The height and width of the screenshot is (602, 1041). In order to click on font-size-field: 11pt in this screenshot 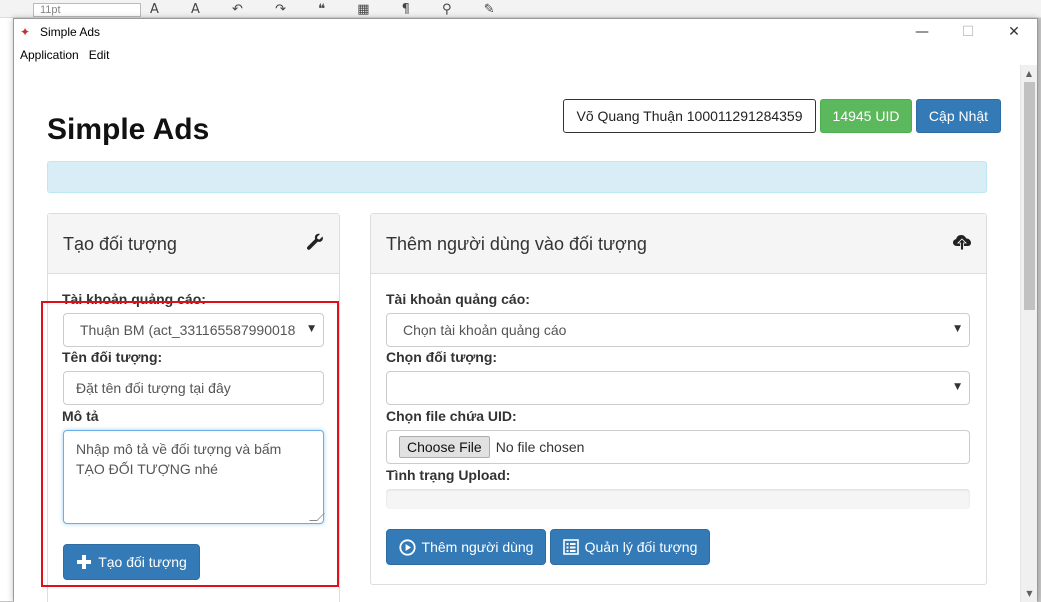, I will do `click(87, 10)`.